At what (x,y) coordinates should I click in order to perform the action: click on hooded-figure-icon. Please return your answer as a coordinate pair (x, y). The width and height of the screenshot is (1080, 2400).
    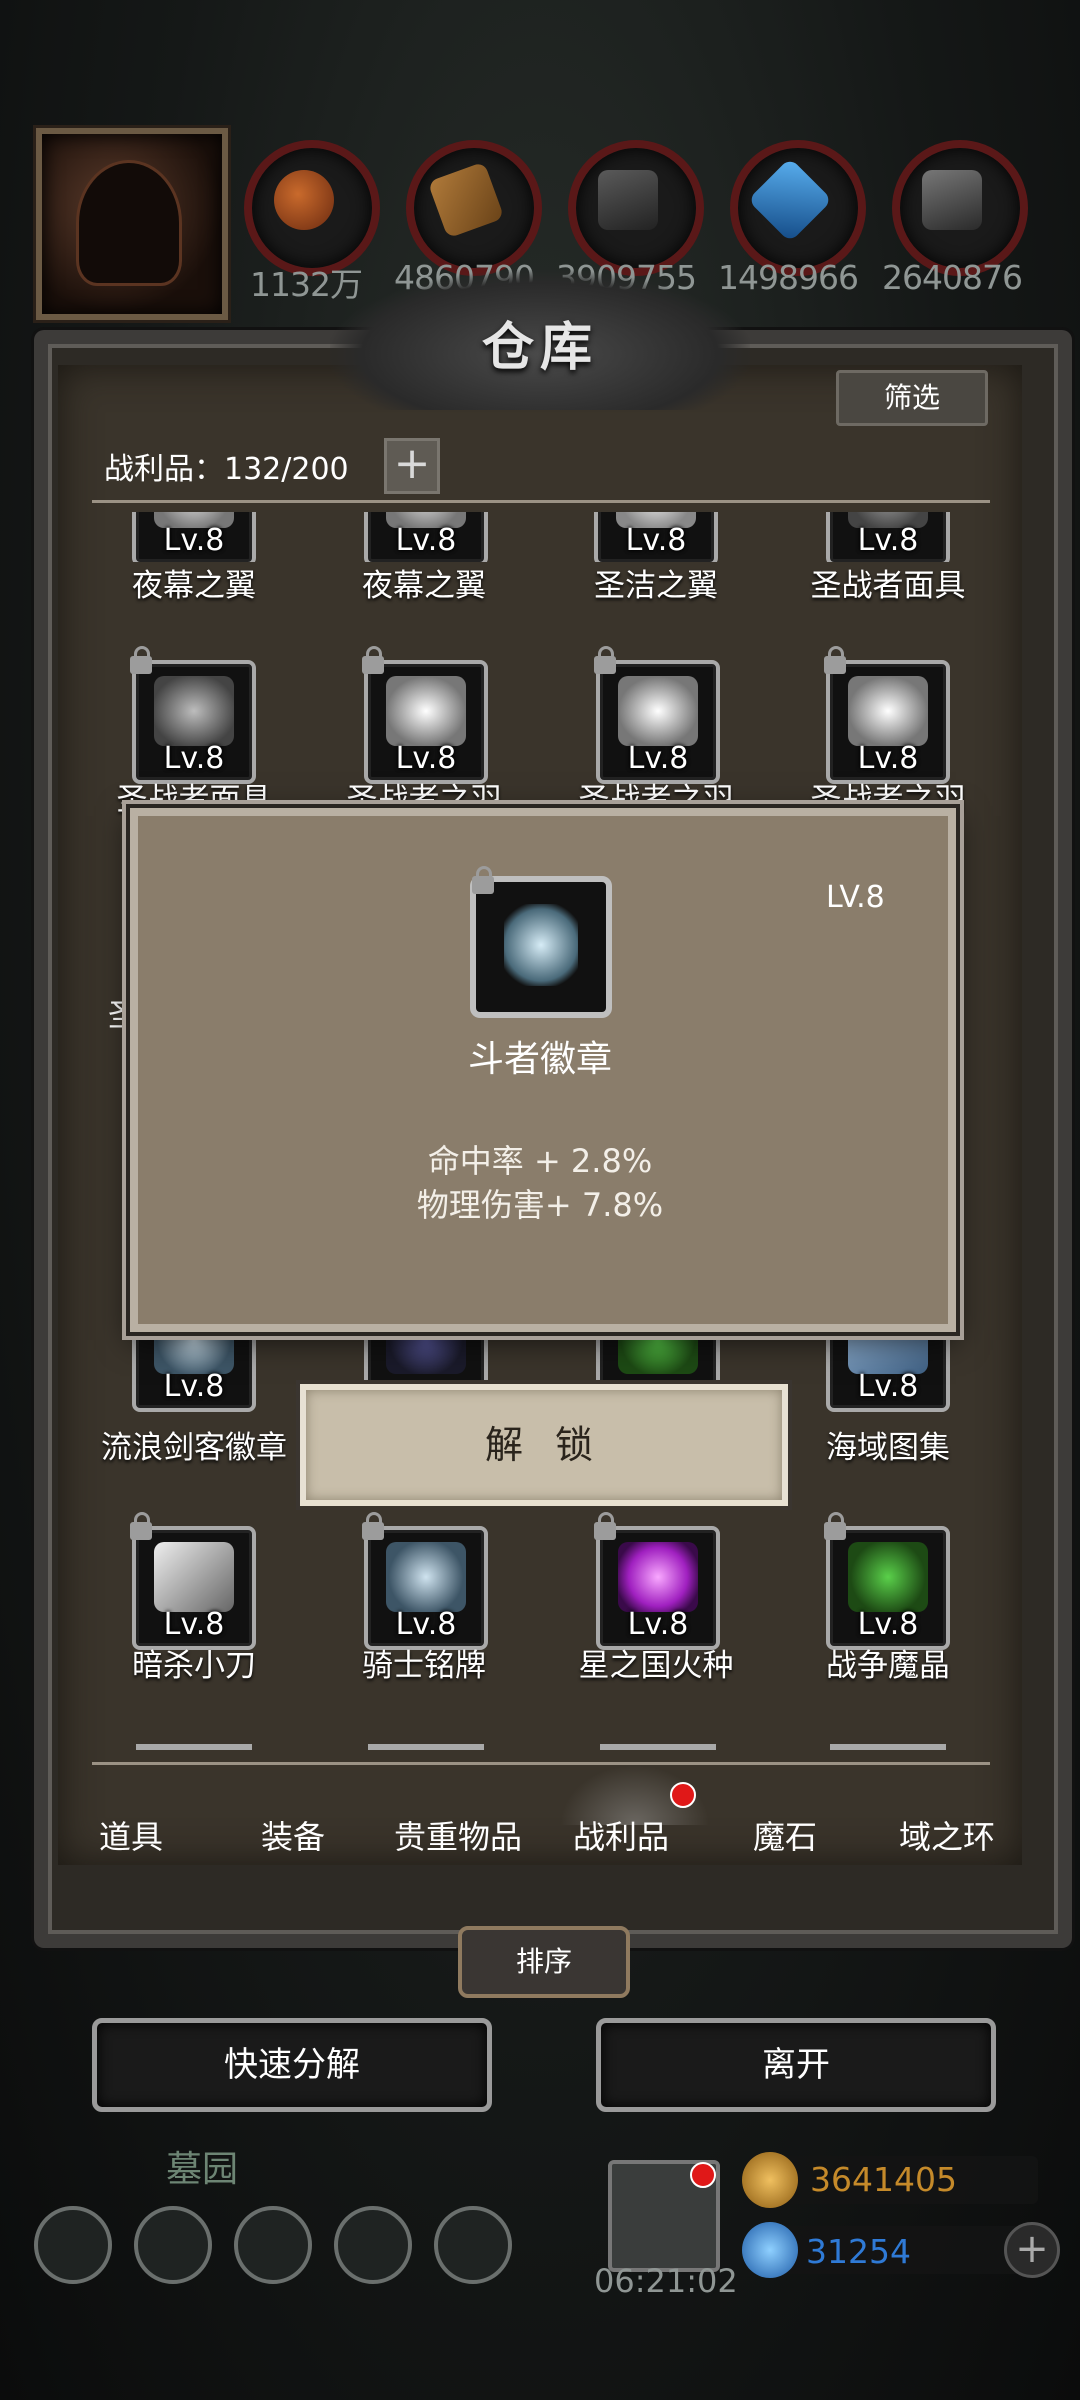
    Looking at the image, I should click on (129, 223).